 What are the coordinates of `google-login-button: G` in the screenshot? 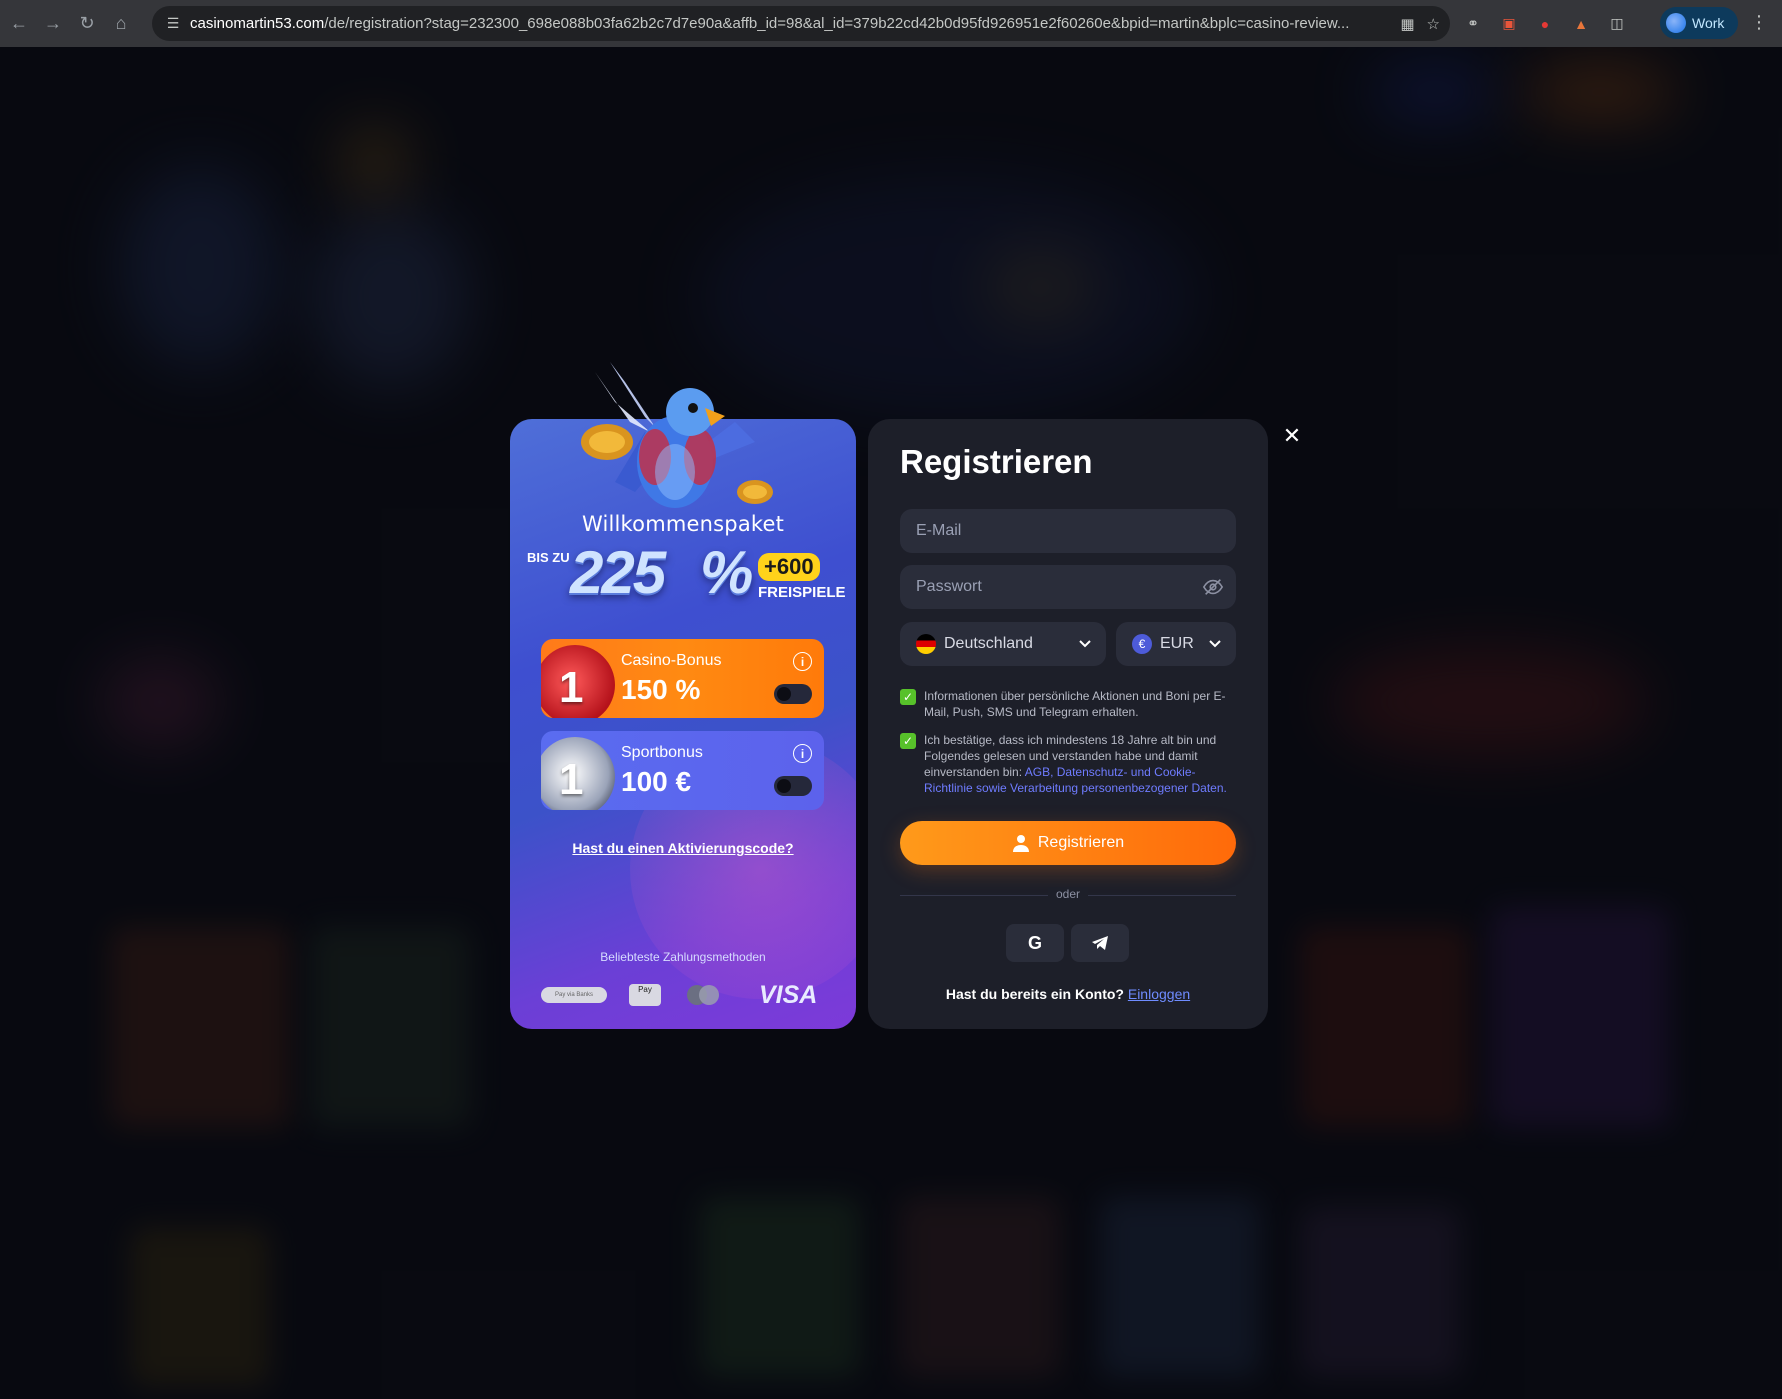 It's located at (1035, 943).